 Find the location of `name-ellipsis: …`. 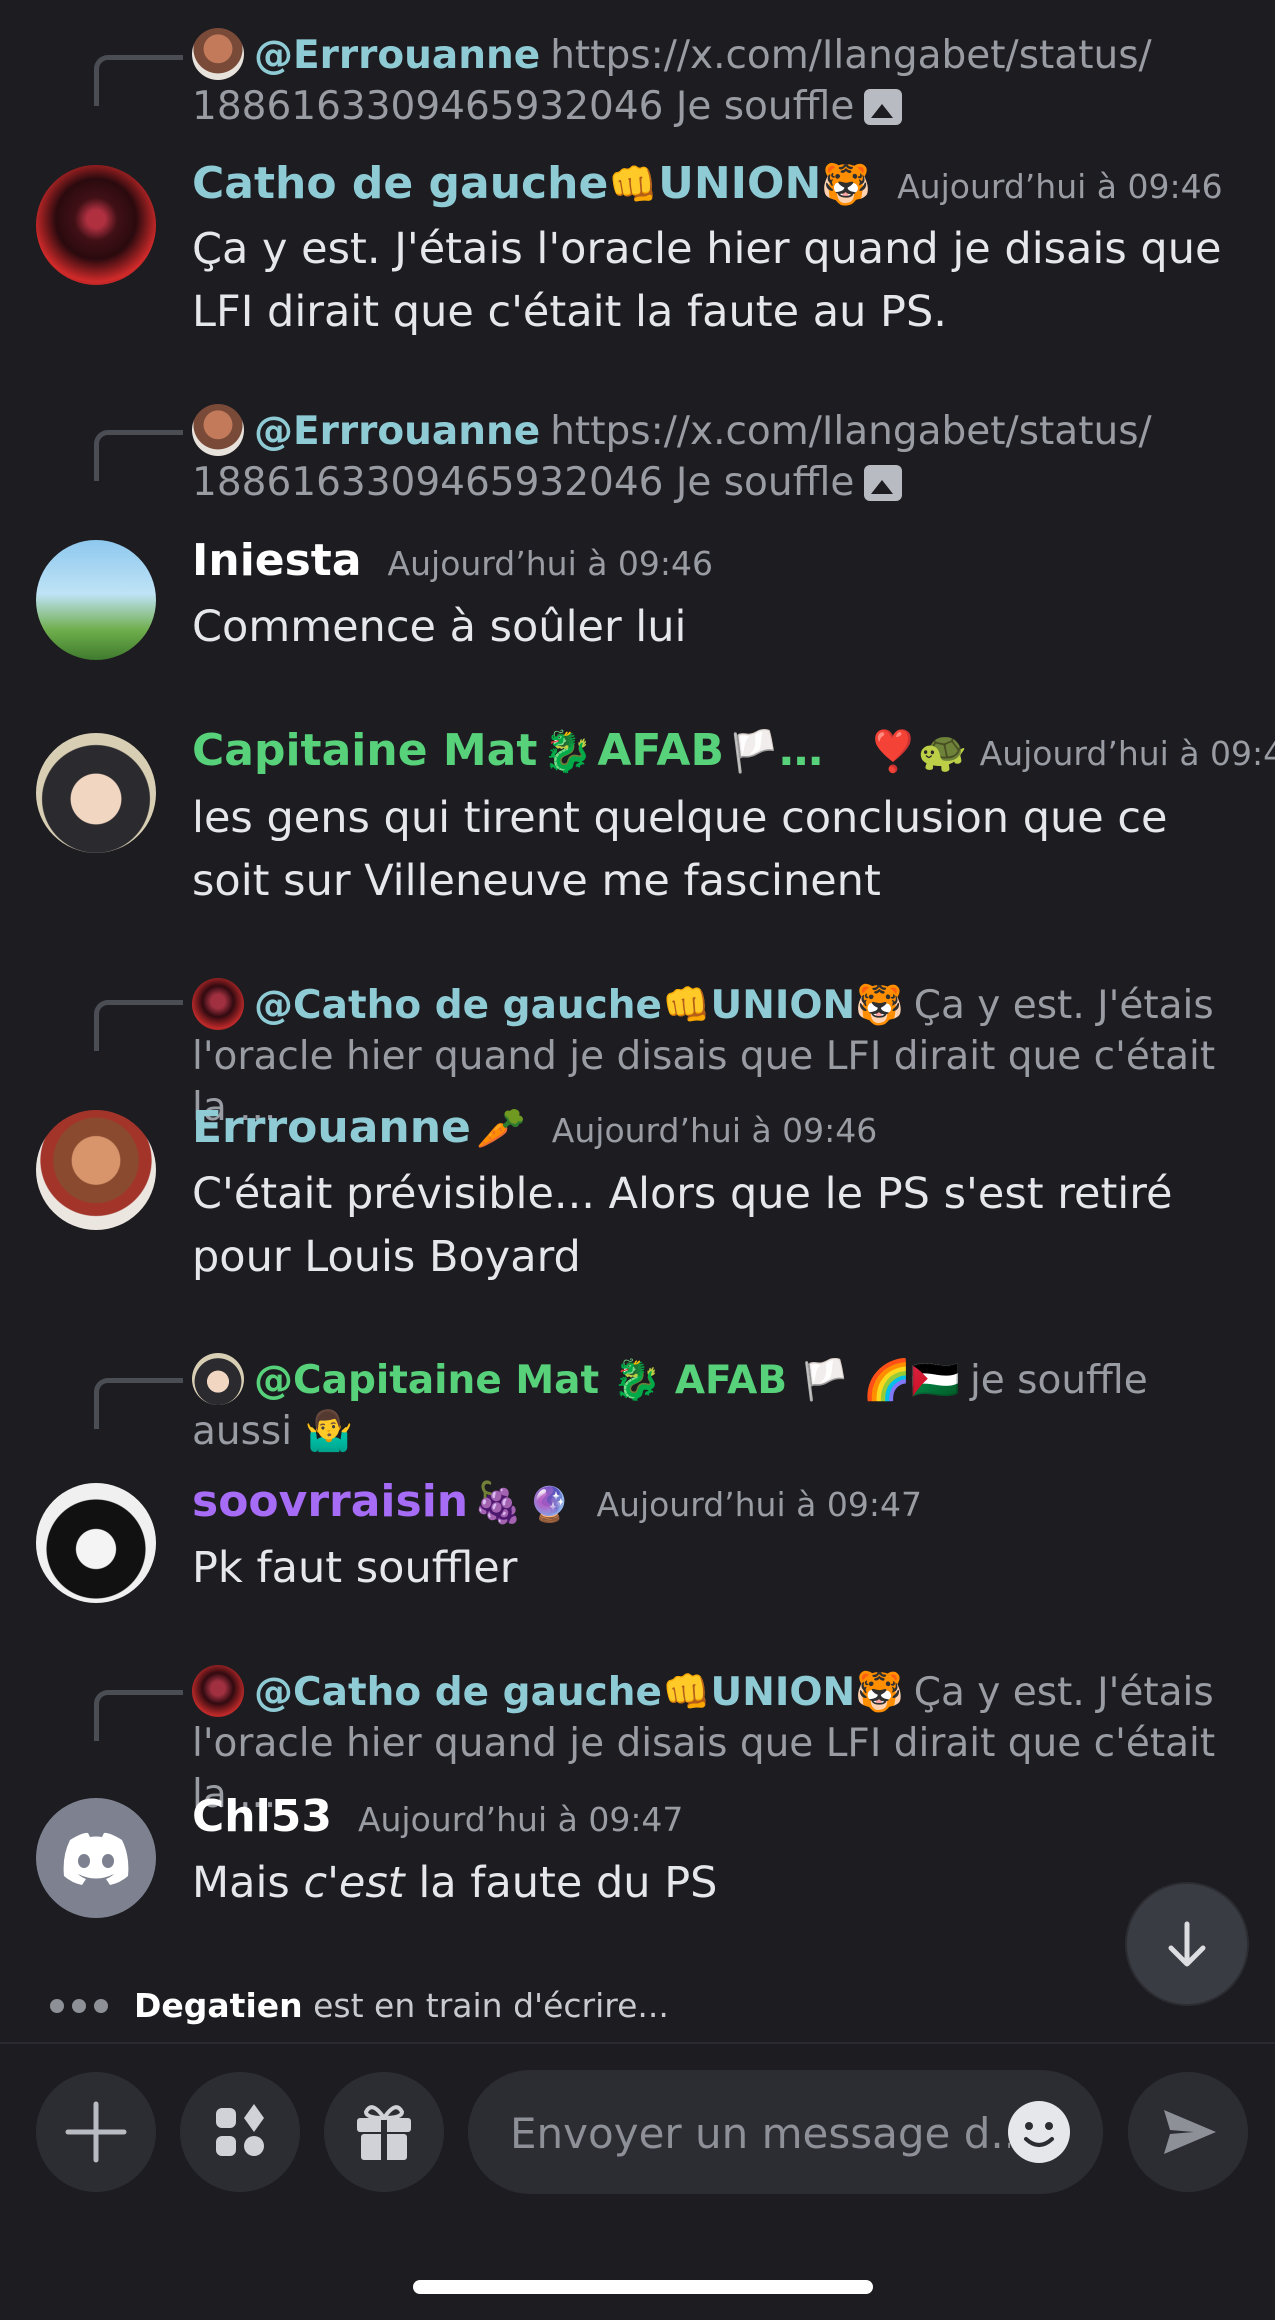

name-ellipsis: … is located at coordinates (800, 750).